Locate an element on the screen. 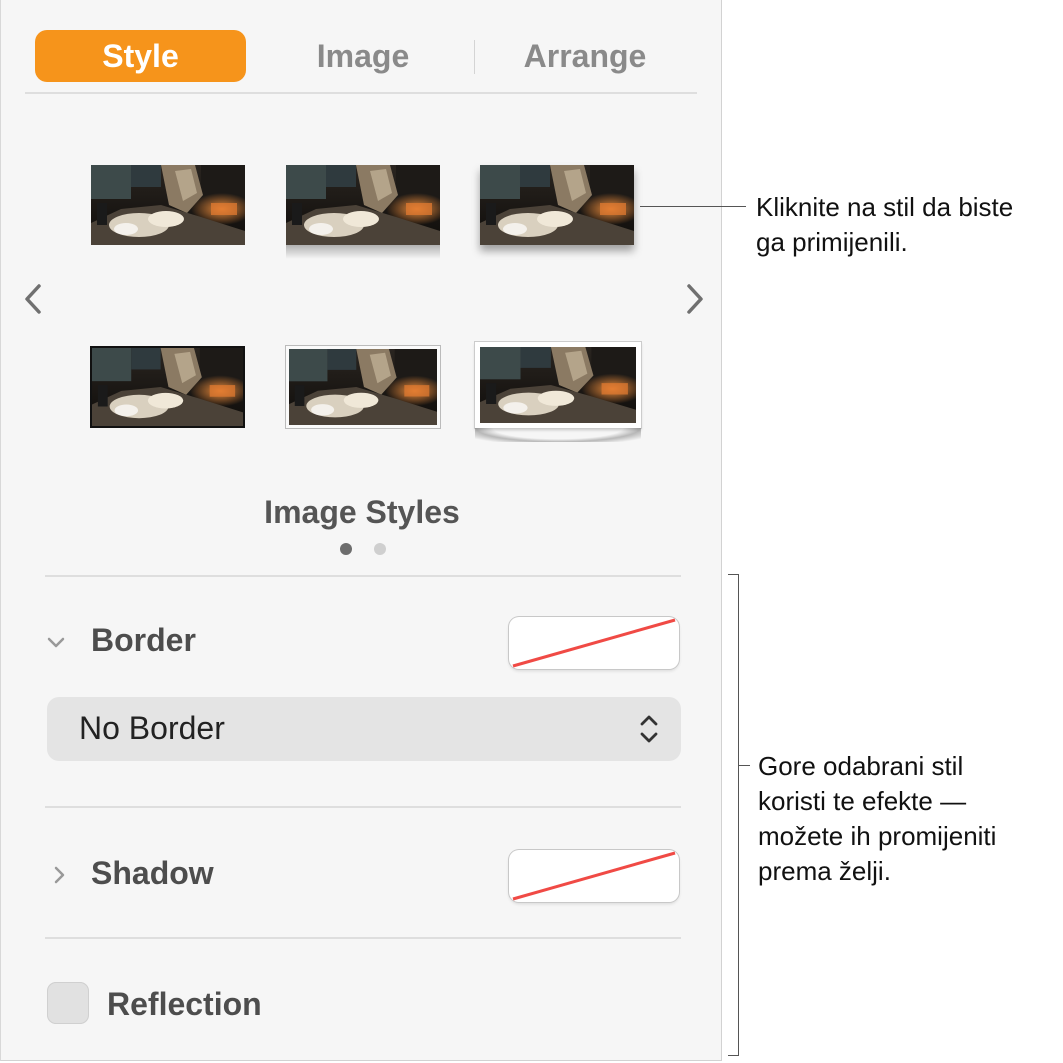  next-styles-arrow-icon is located at coordinates (695, 299).